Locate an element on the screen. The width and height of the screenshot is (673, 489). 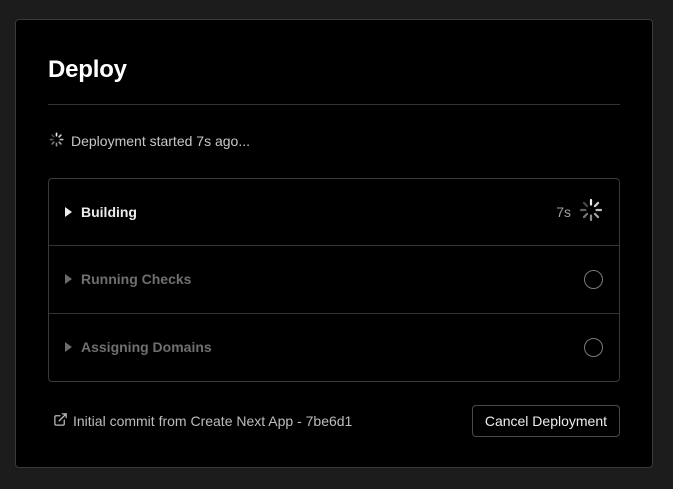
step-label: Building is located at coordinates (109, 212).